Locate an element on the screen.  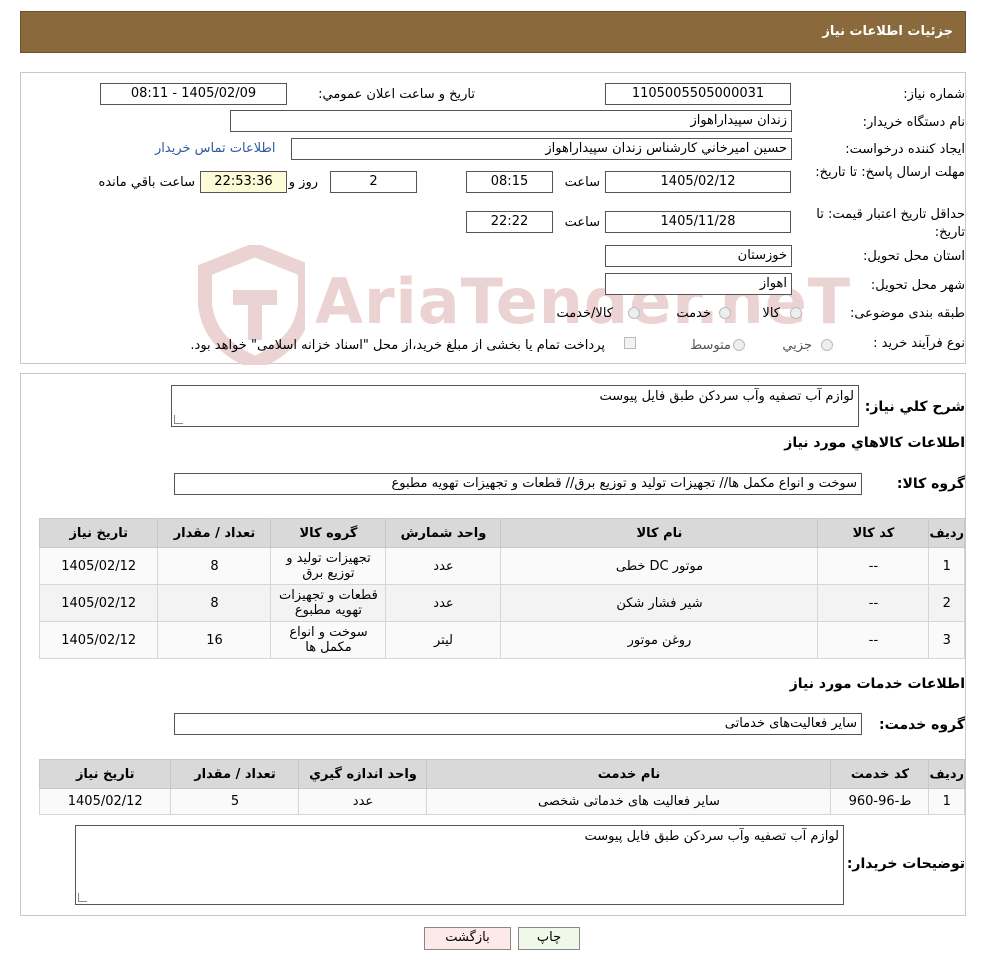
deadline-label: مهلت ارسال پاسخ: تا تاريخ: is located at coordinates (890, 172).